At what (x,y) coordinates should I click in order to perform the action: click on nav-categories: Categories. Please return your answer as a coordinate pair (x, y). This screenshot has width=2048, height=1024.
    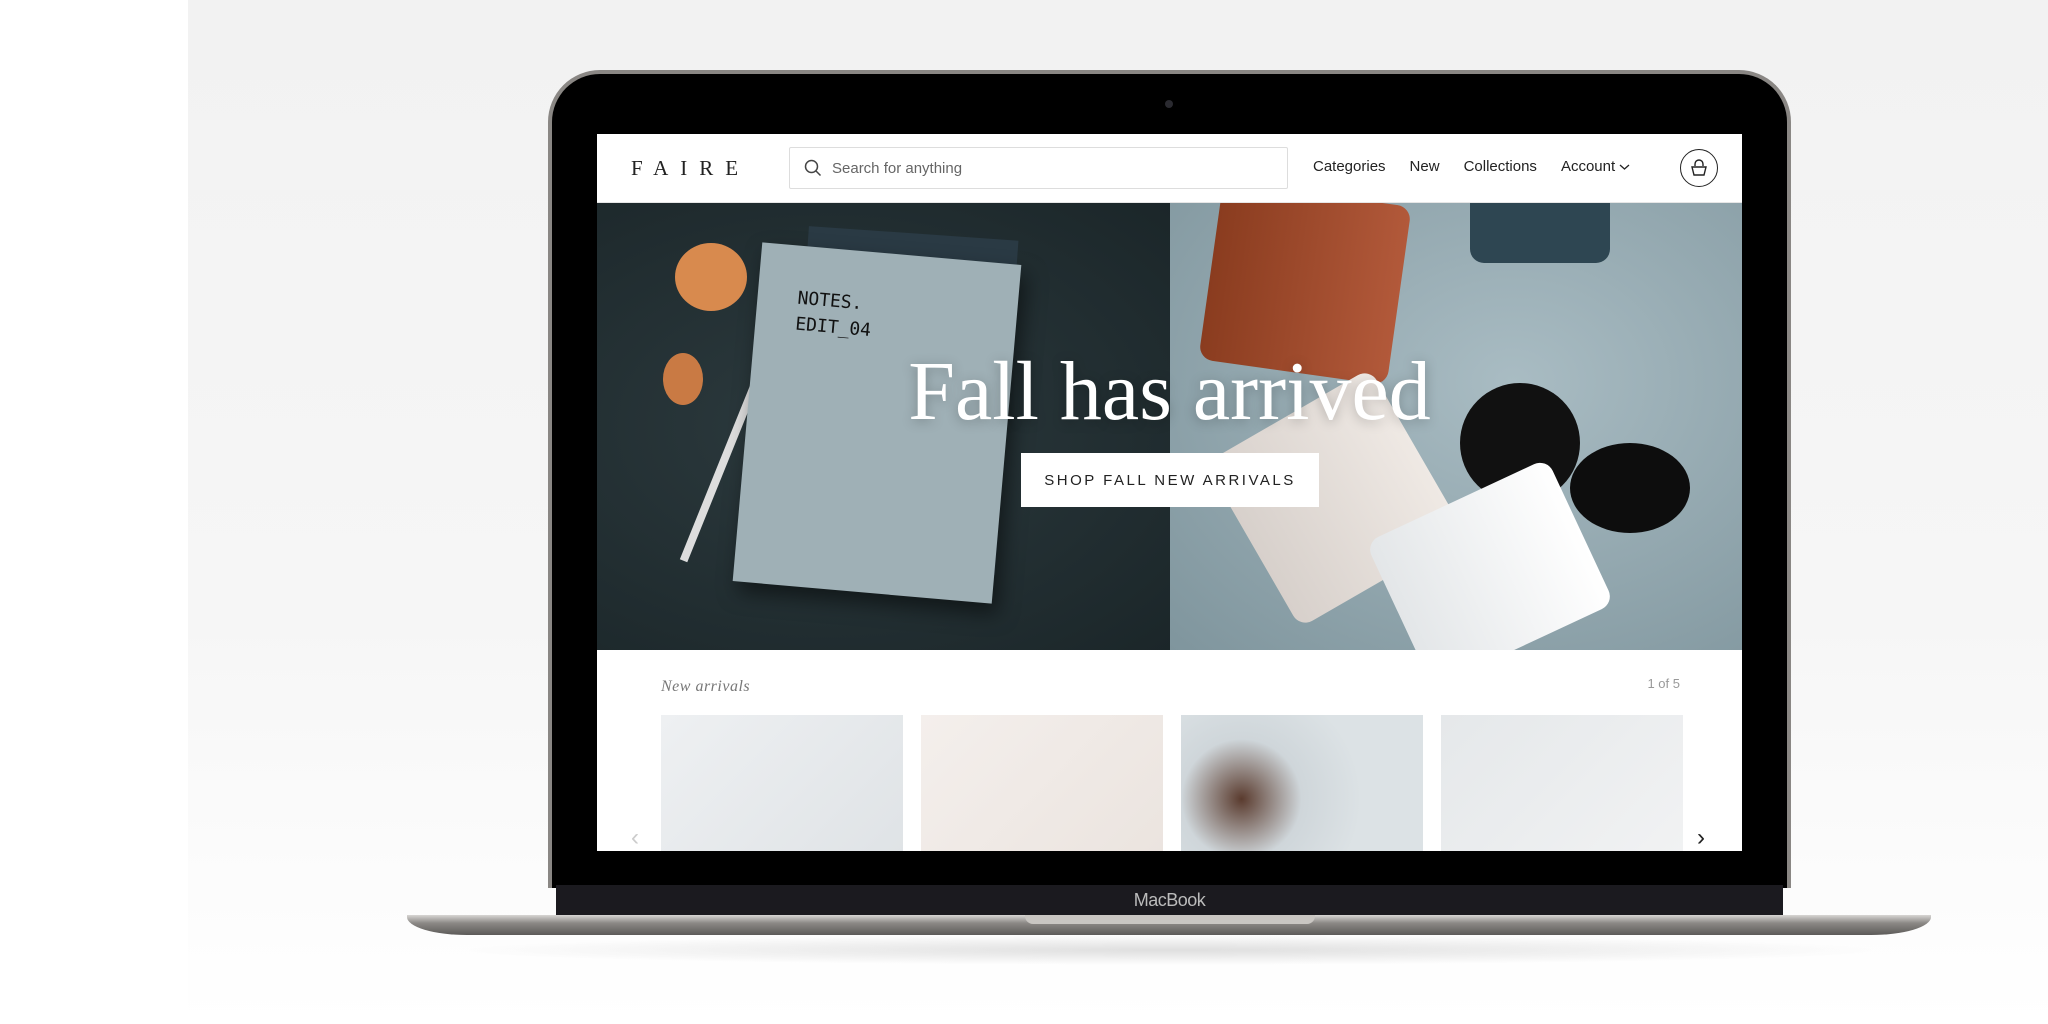
    Looking at the image, I should click on (1349, 166).